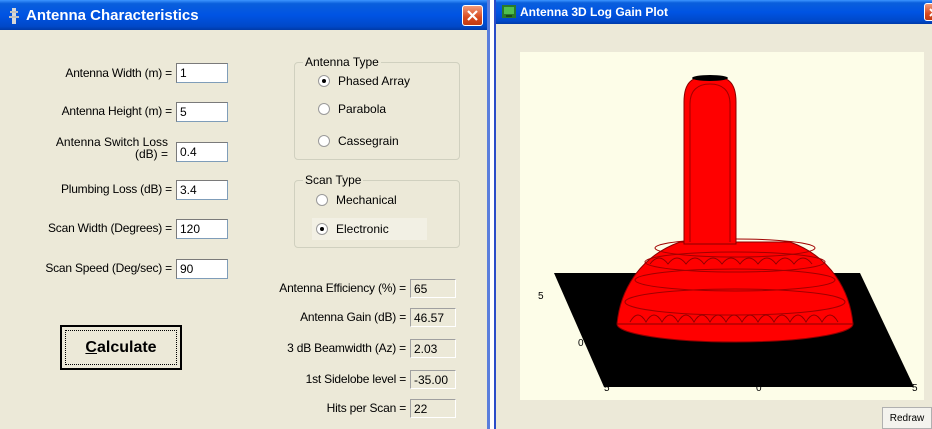 The image size is (932, 429). What do you see at coordinates (353, 317) in the screenshot?
I see `gain-label: Antenna Gain (dB) =` at bounding box center [353, 317].